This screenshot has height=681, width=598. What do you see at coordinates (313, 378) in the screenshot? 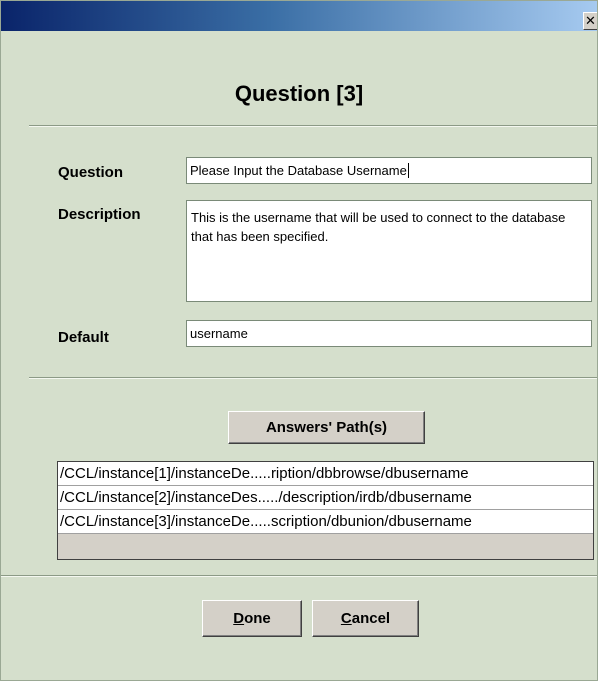
I see `form-divider` at bounding box center [313, 378].